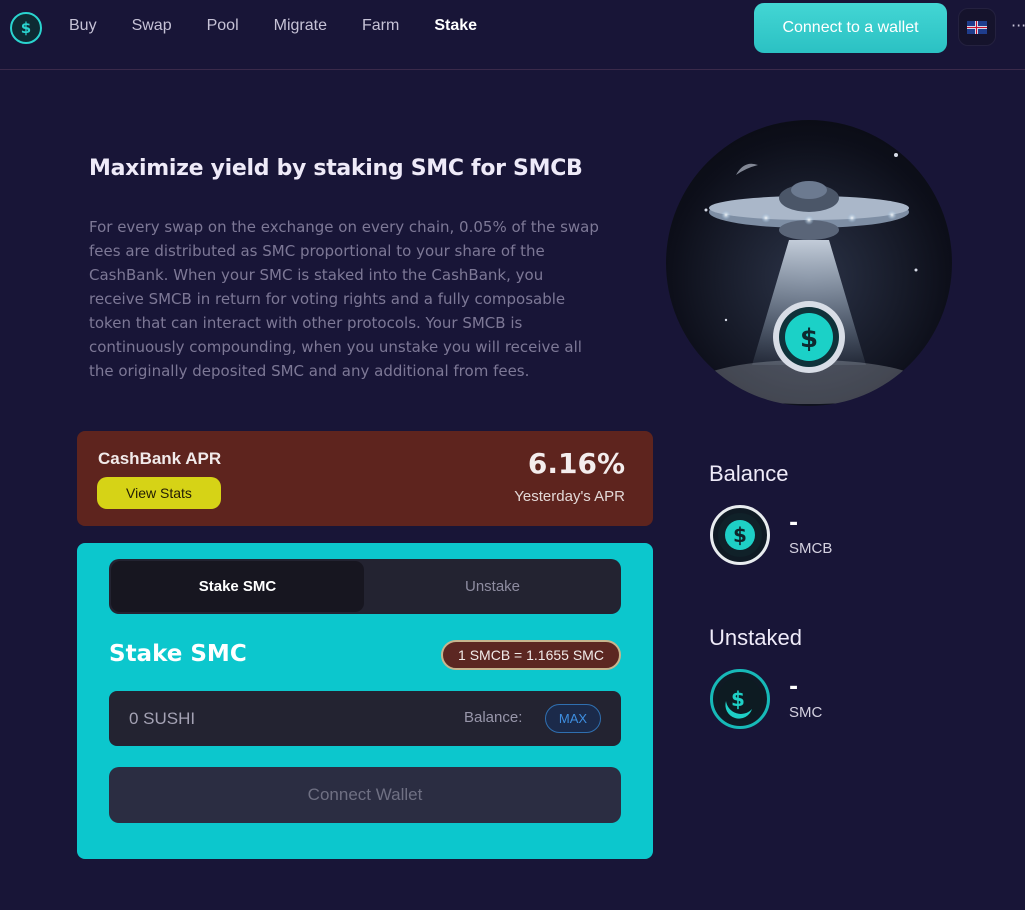 This screenshot has width=1025, height=910. I want to click on nav-migrate: Migrate, so click(300, 26).